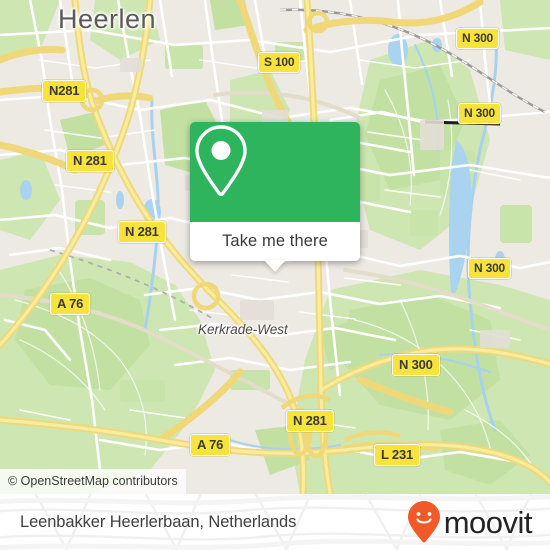  What do you see at coordinates (488, 522) in the screenshot?
I see `moovit-wordmark: moovit` at bounding box center [488, 522].